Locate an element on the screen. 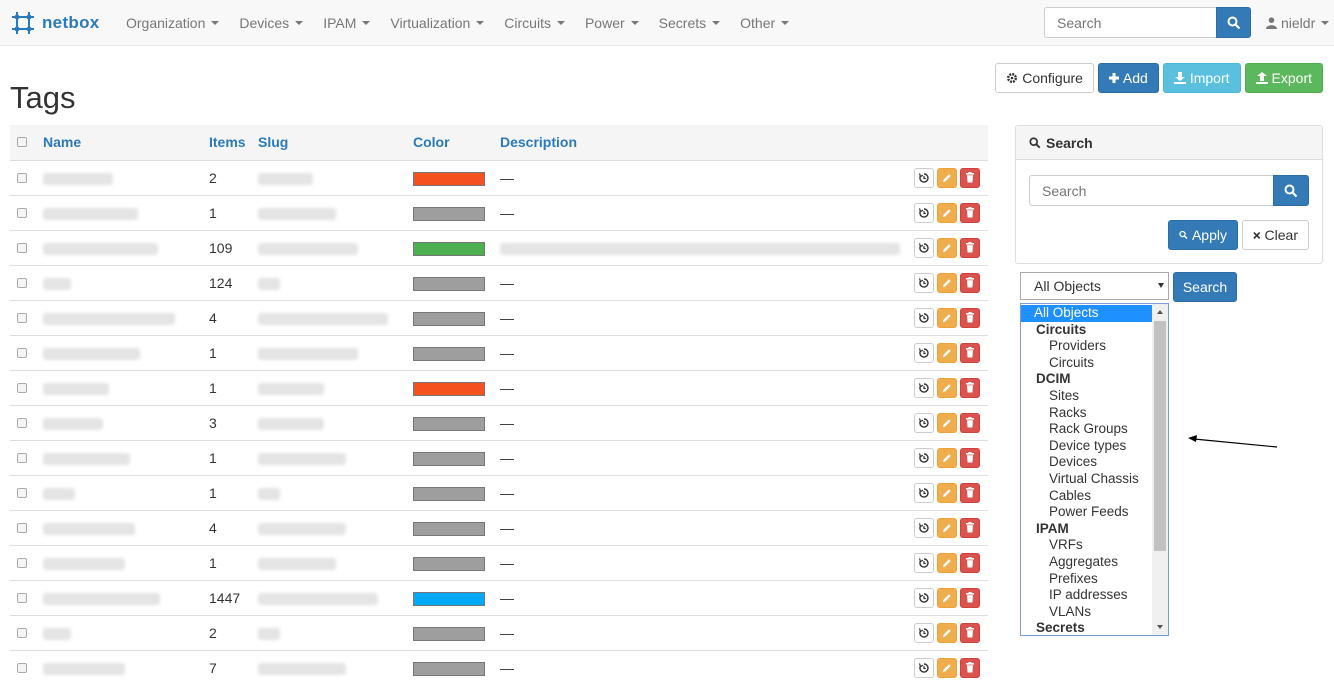 Image resolution: width=1334 pixels, height=694 pixels. col-color: Color is located at coordinates (456, 143).